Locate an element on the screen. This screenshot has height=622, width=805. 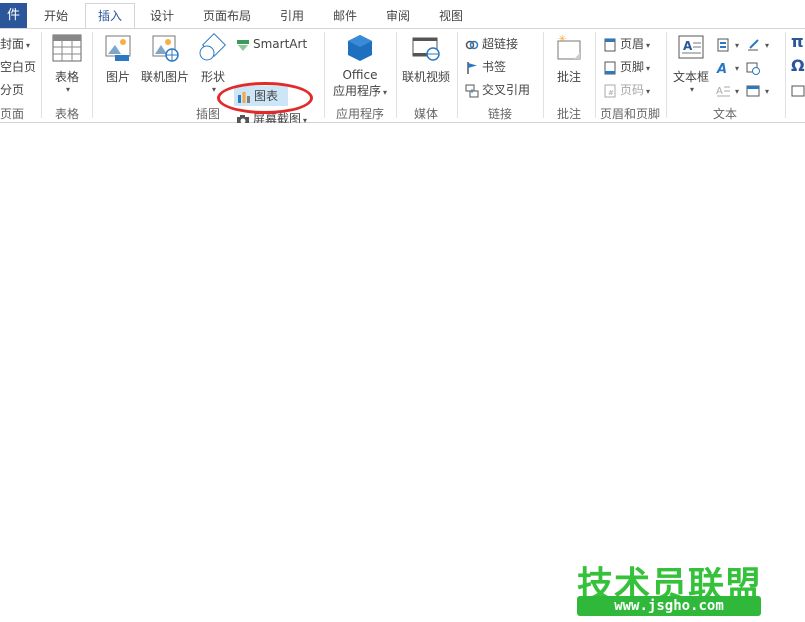
table-button-label: 表格 is located at coordinates (66, 77).